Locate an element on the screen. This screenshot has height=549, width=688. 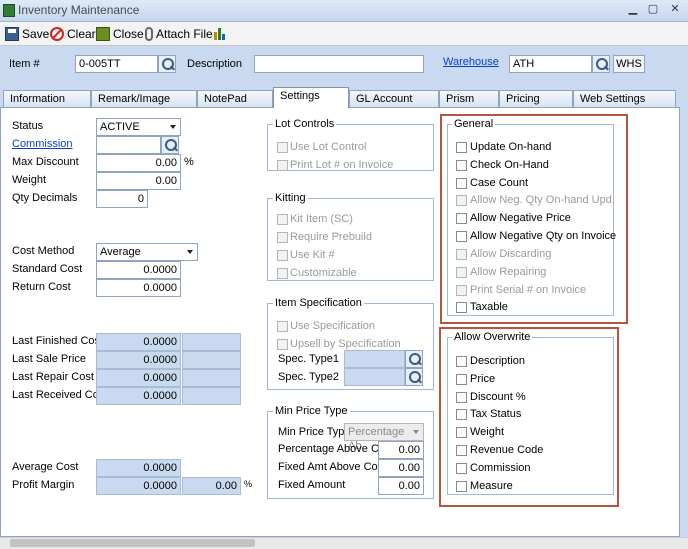
use-kit-number-label: Use Kit # is located at coordinates (312, 255).